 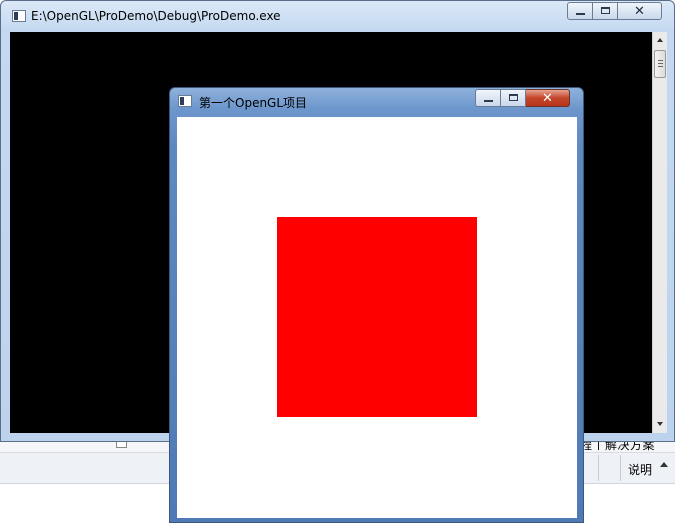 What do you see at coordinates (253, 103) in the screenshot?
I see `opengl-window-title: 第一个OpenGL项目` at bounding box center [253, 103].